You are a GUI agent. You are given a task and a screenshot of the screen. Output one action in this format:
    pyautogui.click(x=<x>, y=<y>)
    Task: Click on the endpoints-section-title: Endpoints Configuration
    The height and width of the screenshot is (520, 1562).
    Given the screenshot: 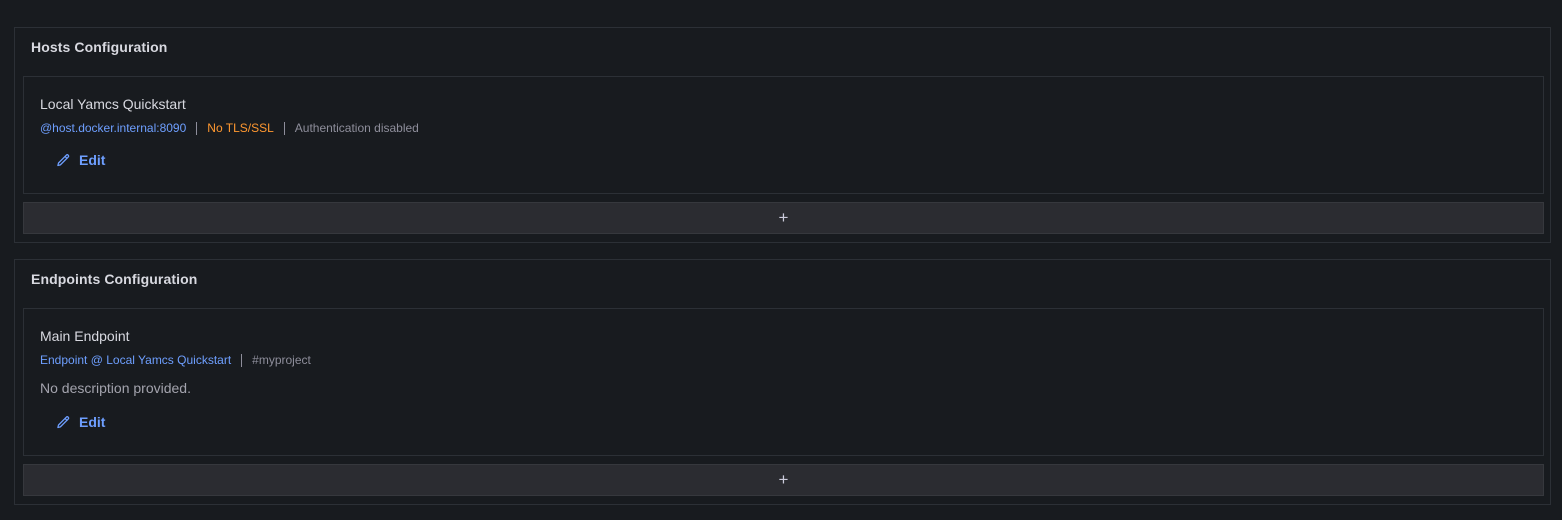 What is the action you would take?
    pyautogui.click(x=114, y=279)
    